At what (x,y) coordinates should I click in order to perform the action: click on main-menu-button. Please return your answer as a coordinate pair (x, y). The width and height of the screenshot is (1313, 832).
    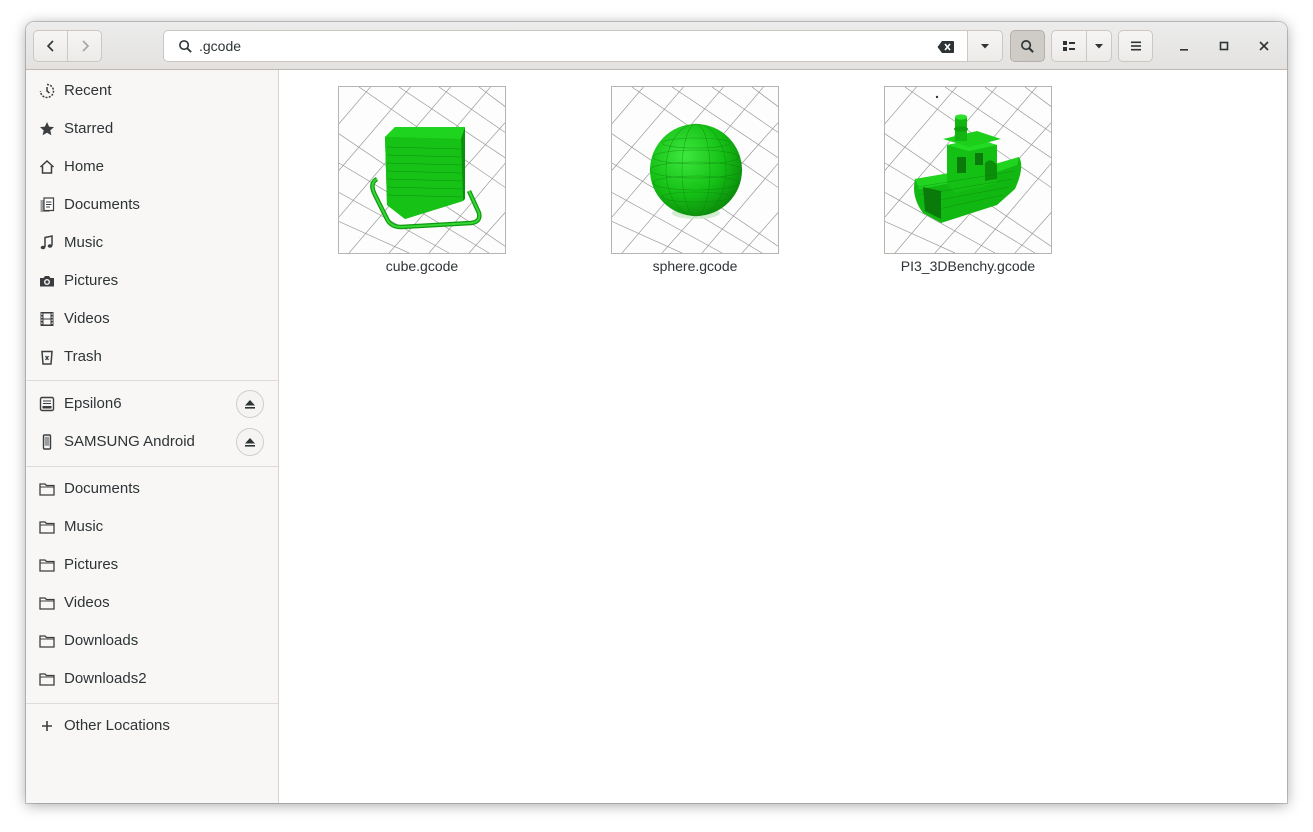
    Looking at the image, I should click on (1135, 46).